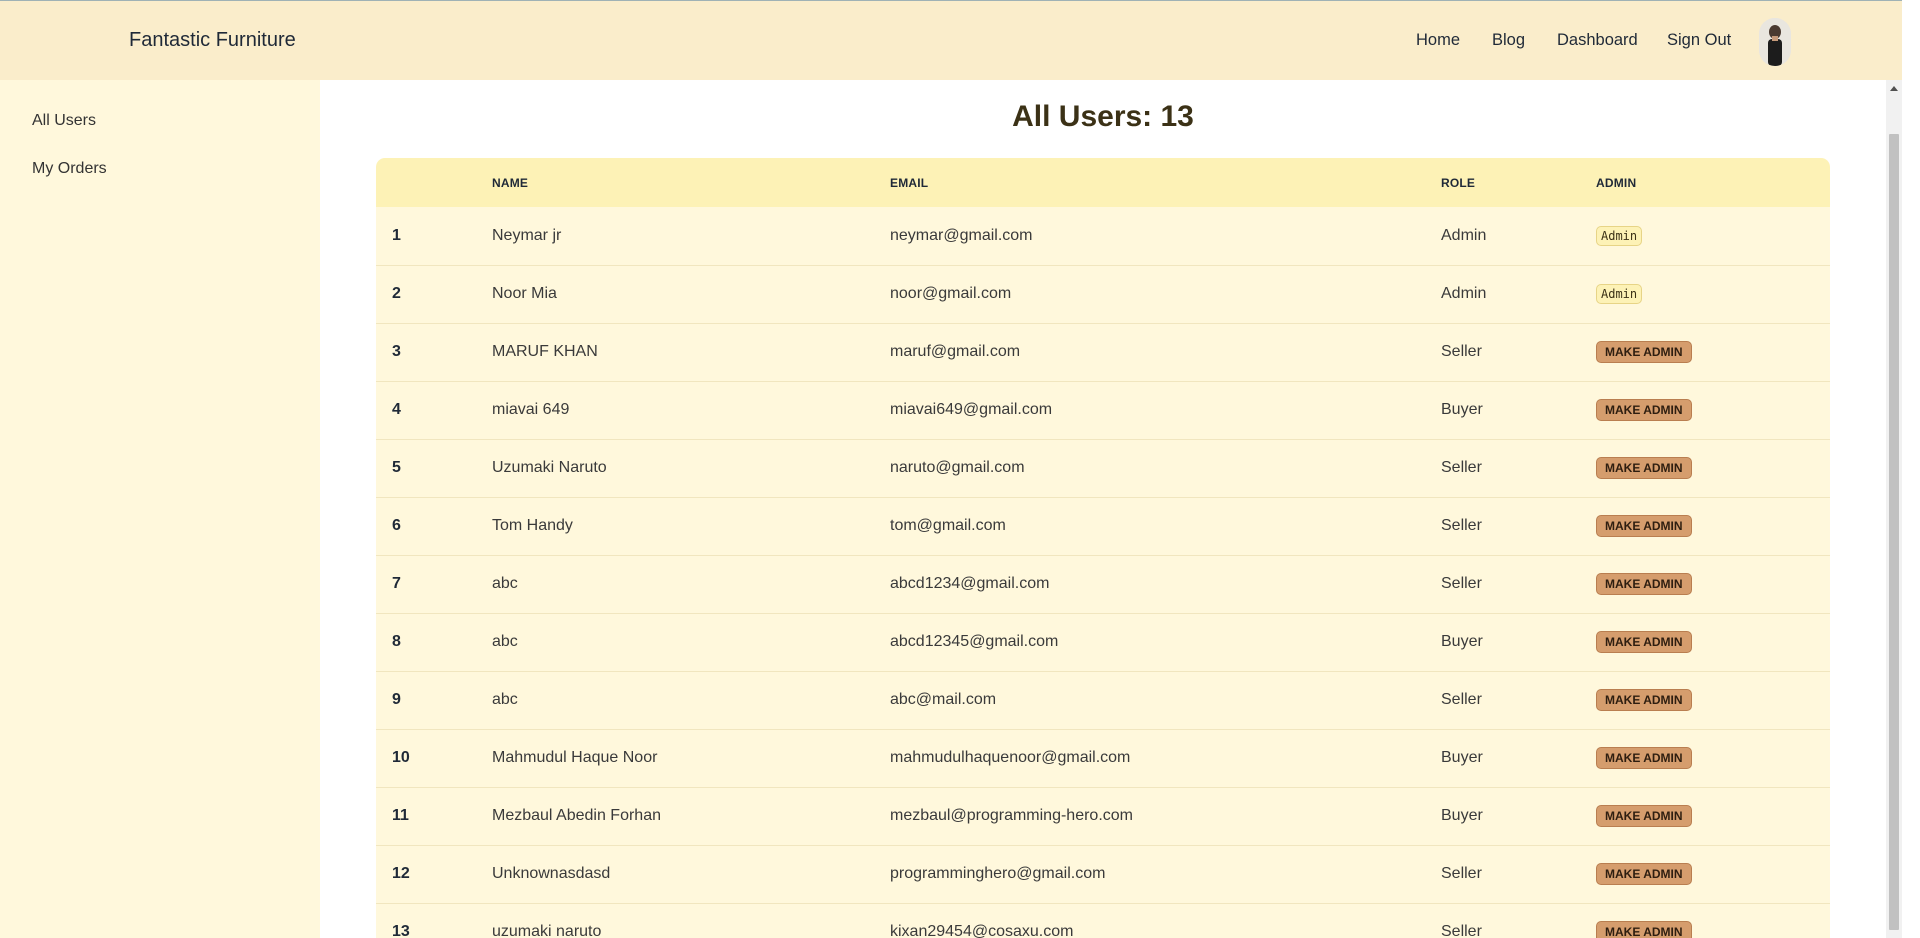  Describe the element at coordinates (396, 409) in the screenshot. I see `row-index: 4` at that location.